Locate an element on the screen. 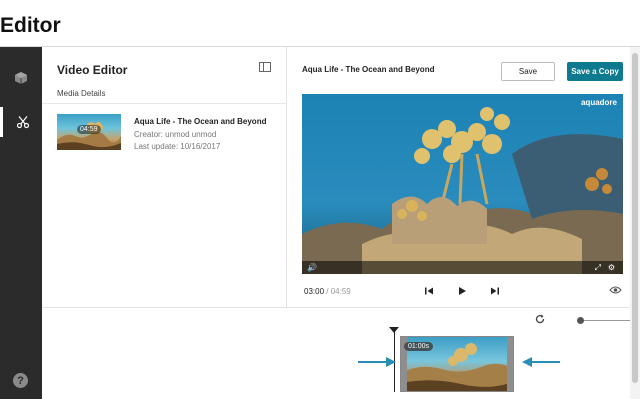 The height and width of the screenshot is (399, 640). media-title: Aqua Life - The Ocean and Beyond is located at coordinates (200, 121).